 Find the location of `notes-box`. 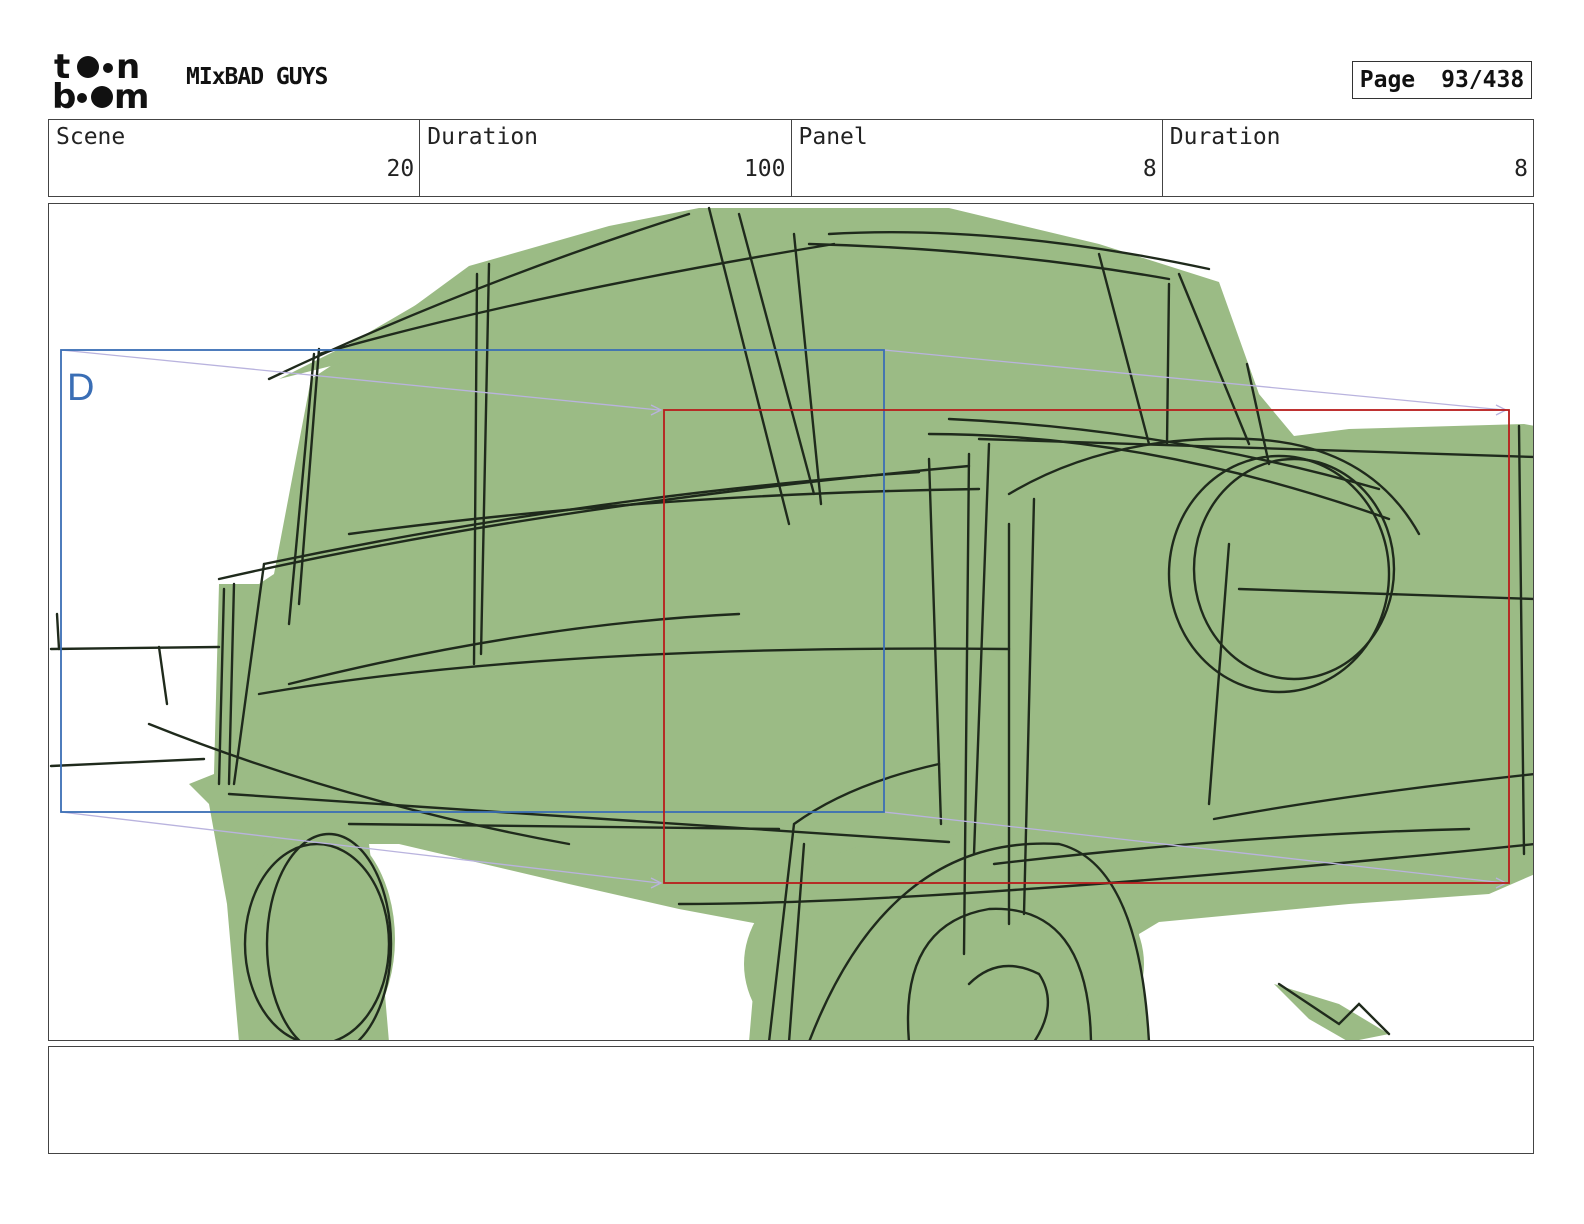

notes-box is located at coordinates (791, 1100).